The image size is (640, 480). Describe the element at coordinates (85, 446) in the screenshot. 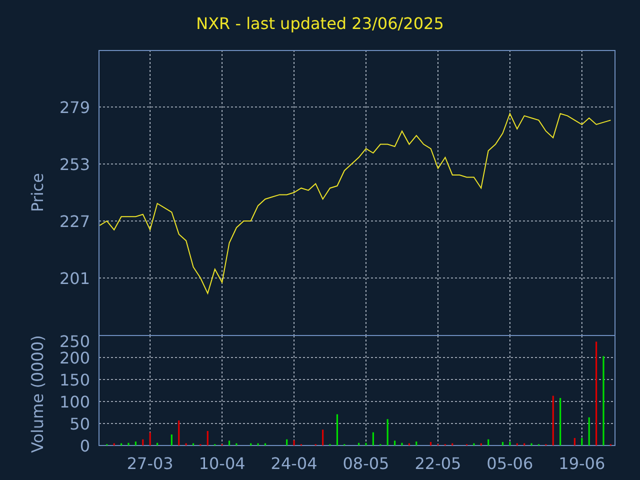

I see `axis-tick-label: 0` at that location.